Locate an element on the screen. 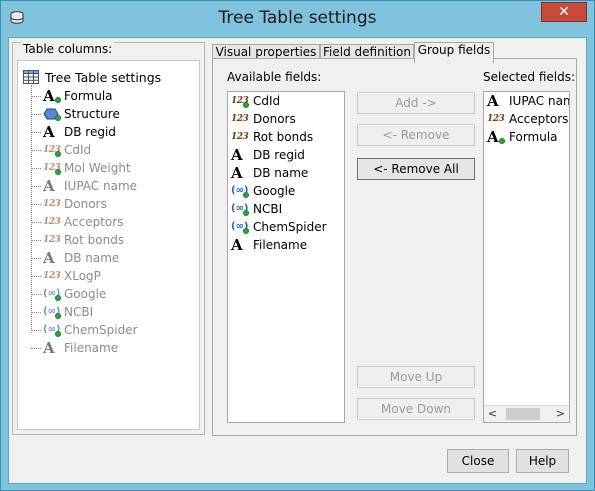 This screenshot has width=595, height=491. add-button: Add -> is located at coordinates (416, 103).